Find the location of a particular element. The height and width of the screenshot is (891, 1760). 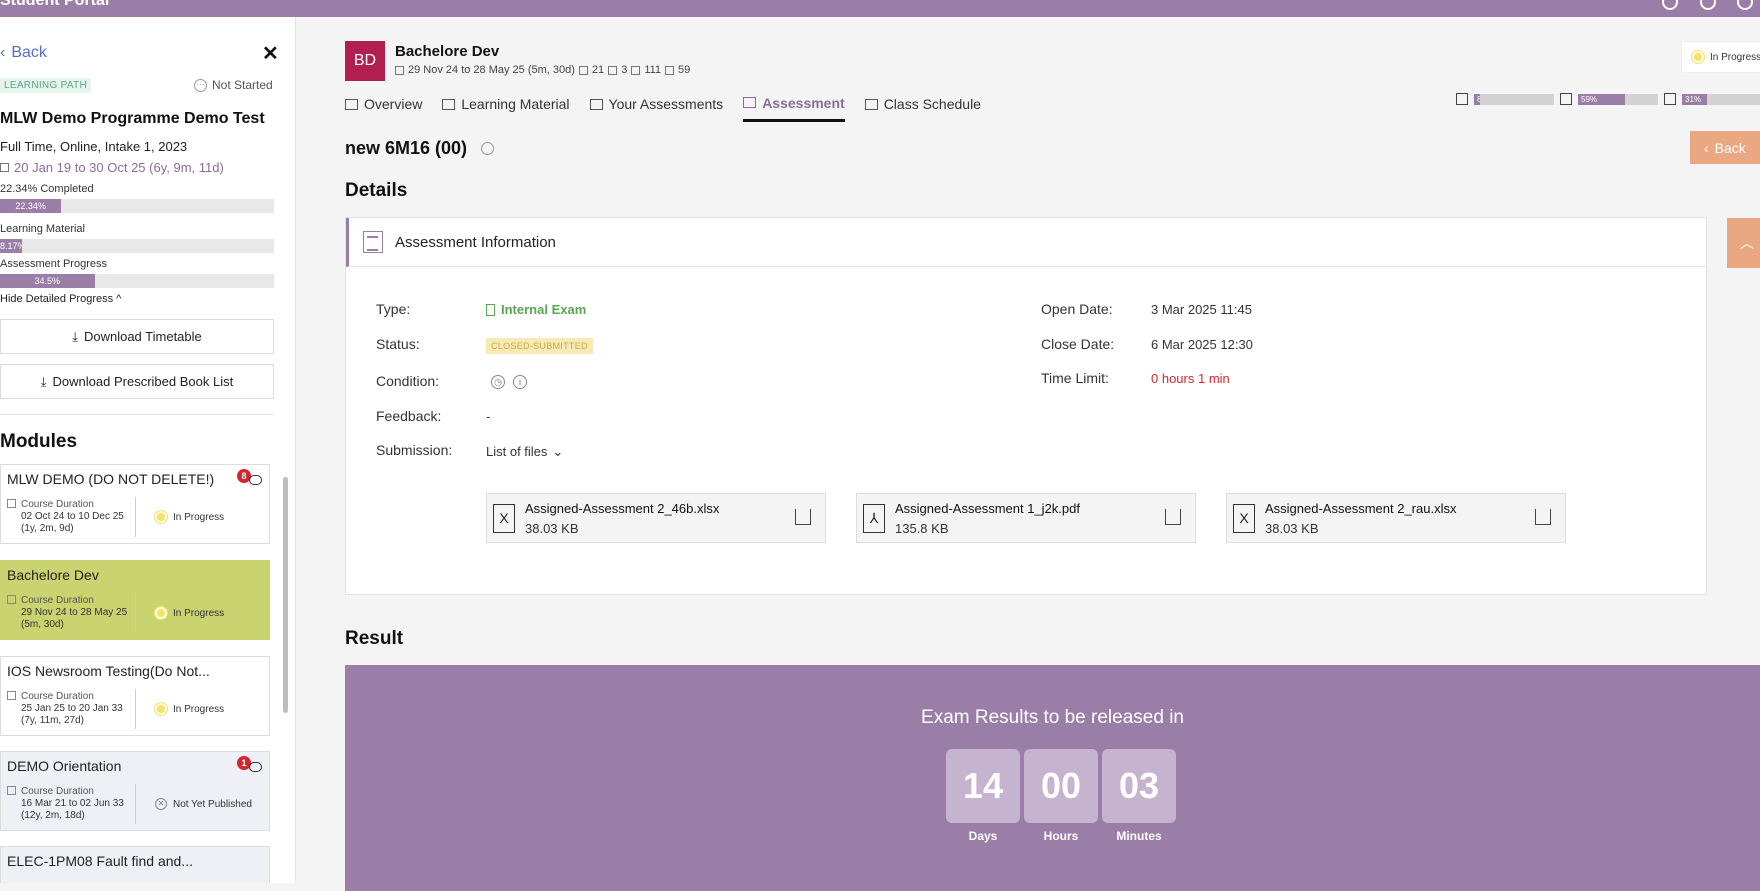

assessment-icon is located at coordinates (750, 102).